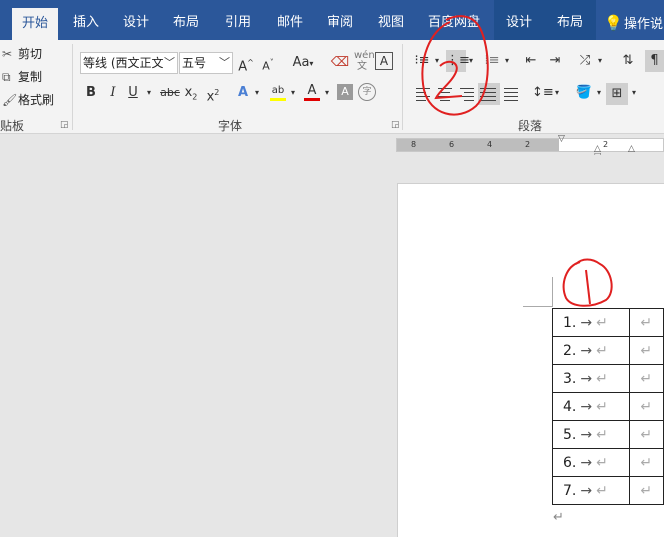  Describe the element at coordinates (340, 63) in the screenshot. I see `eraser-icon: ⌫` at that location.